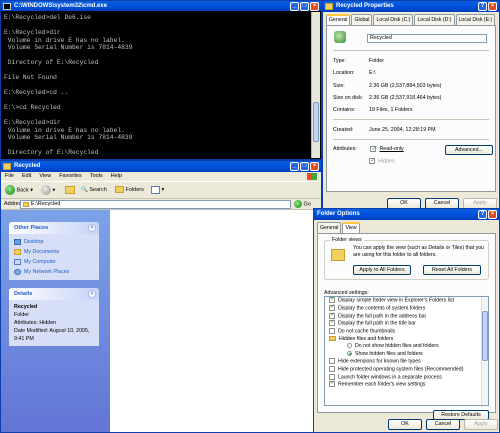 The image size is (500, 433). What do you see at coordinates (157, 190) in the screenshot?
I see `views-button: ▾` at bounding box center [157, 190].